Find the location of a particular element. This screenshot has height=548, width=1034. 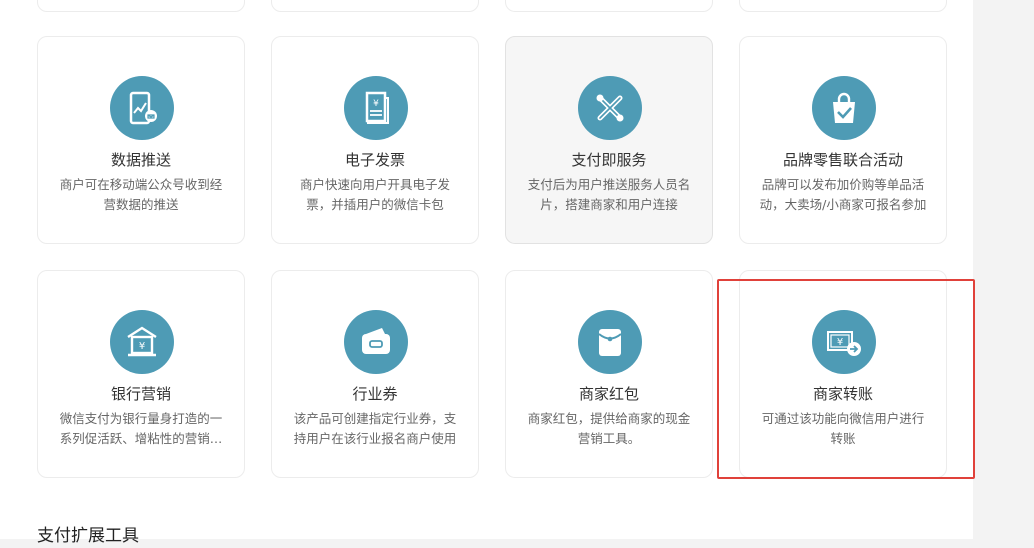

shopping-bag-icon is located at coordinates (844, 108).